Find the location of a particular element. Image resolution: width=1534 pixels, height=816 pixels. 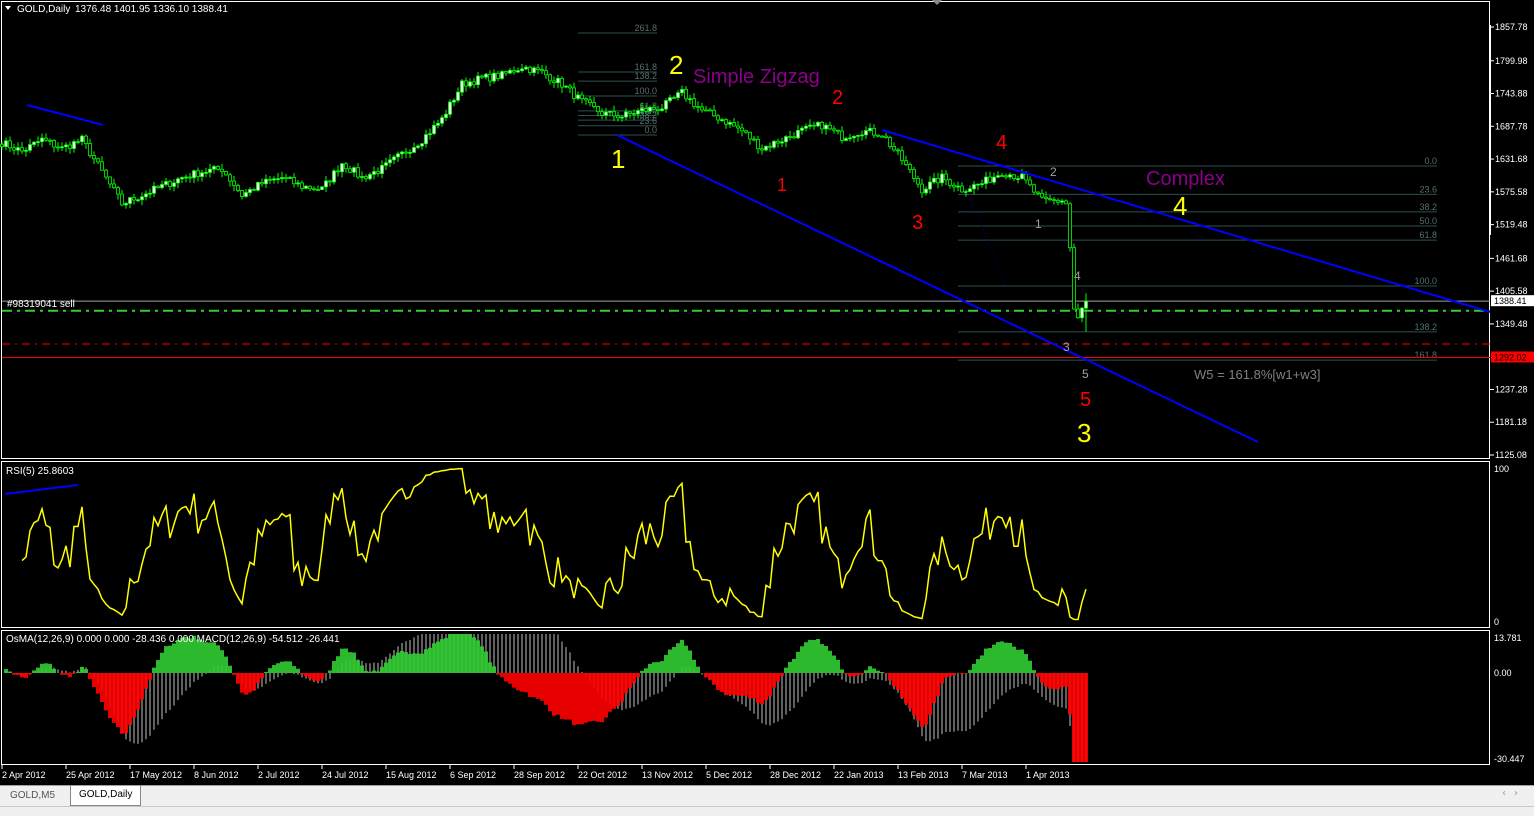

pattern-label: Simple Zigzag is located at coordinates (756, 77).